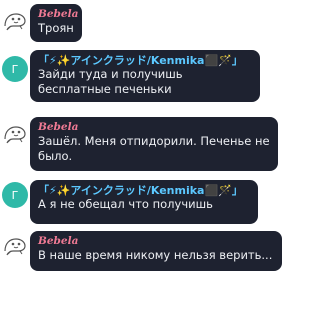 Image resolution: width=320 pixels, height=320 pixels. I want to click on message-bubble: Bebela Троян, so click(56, 23).